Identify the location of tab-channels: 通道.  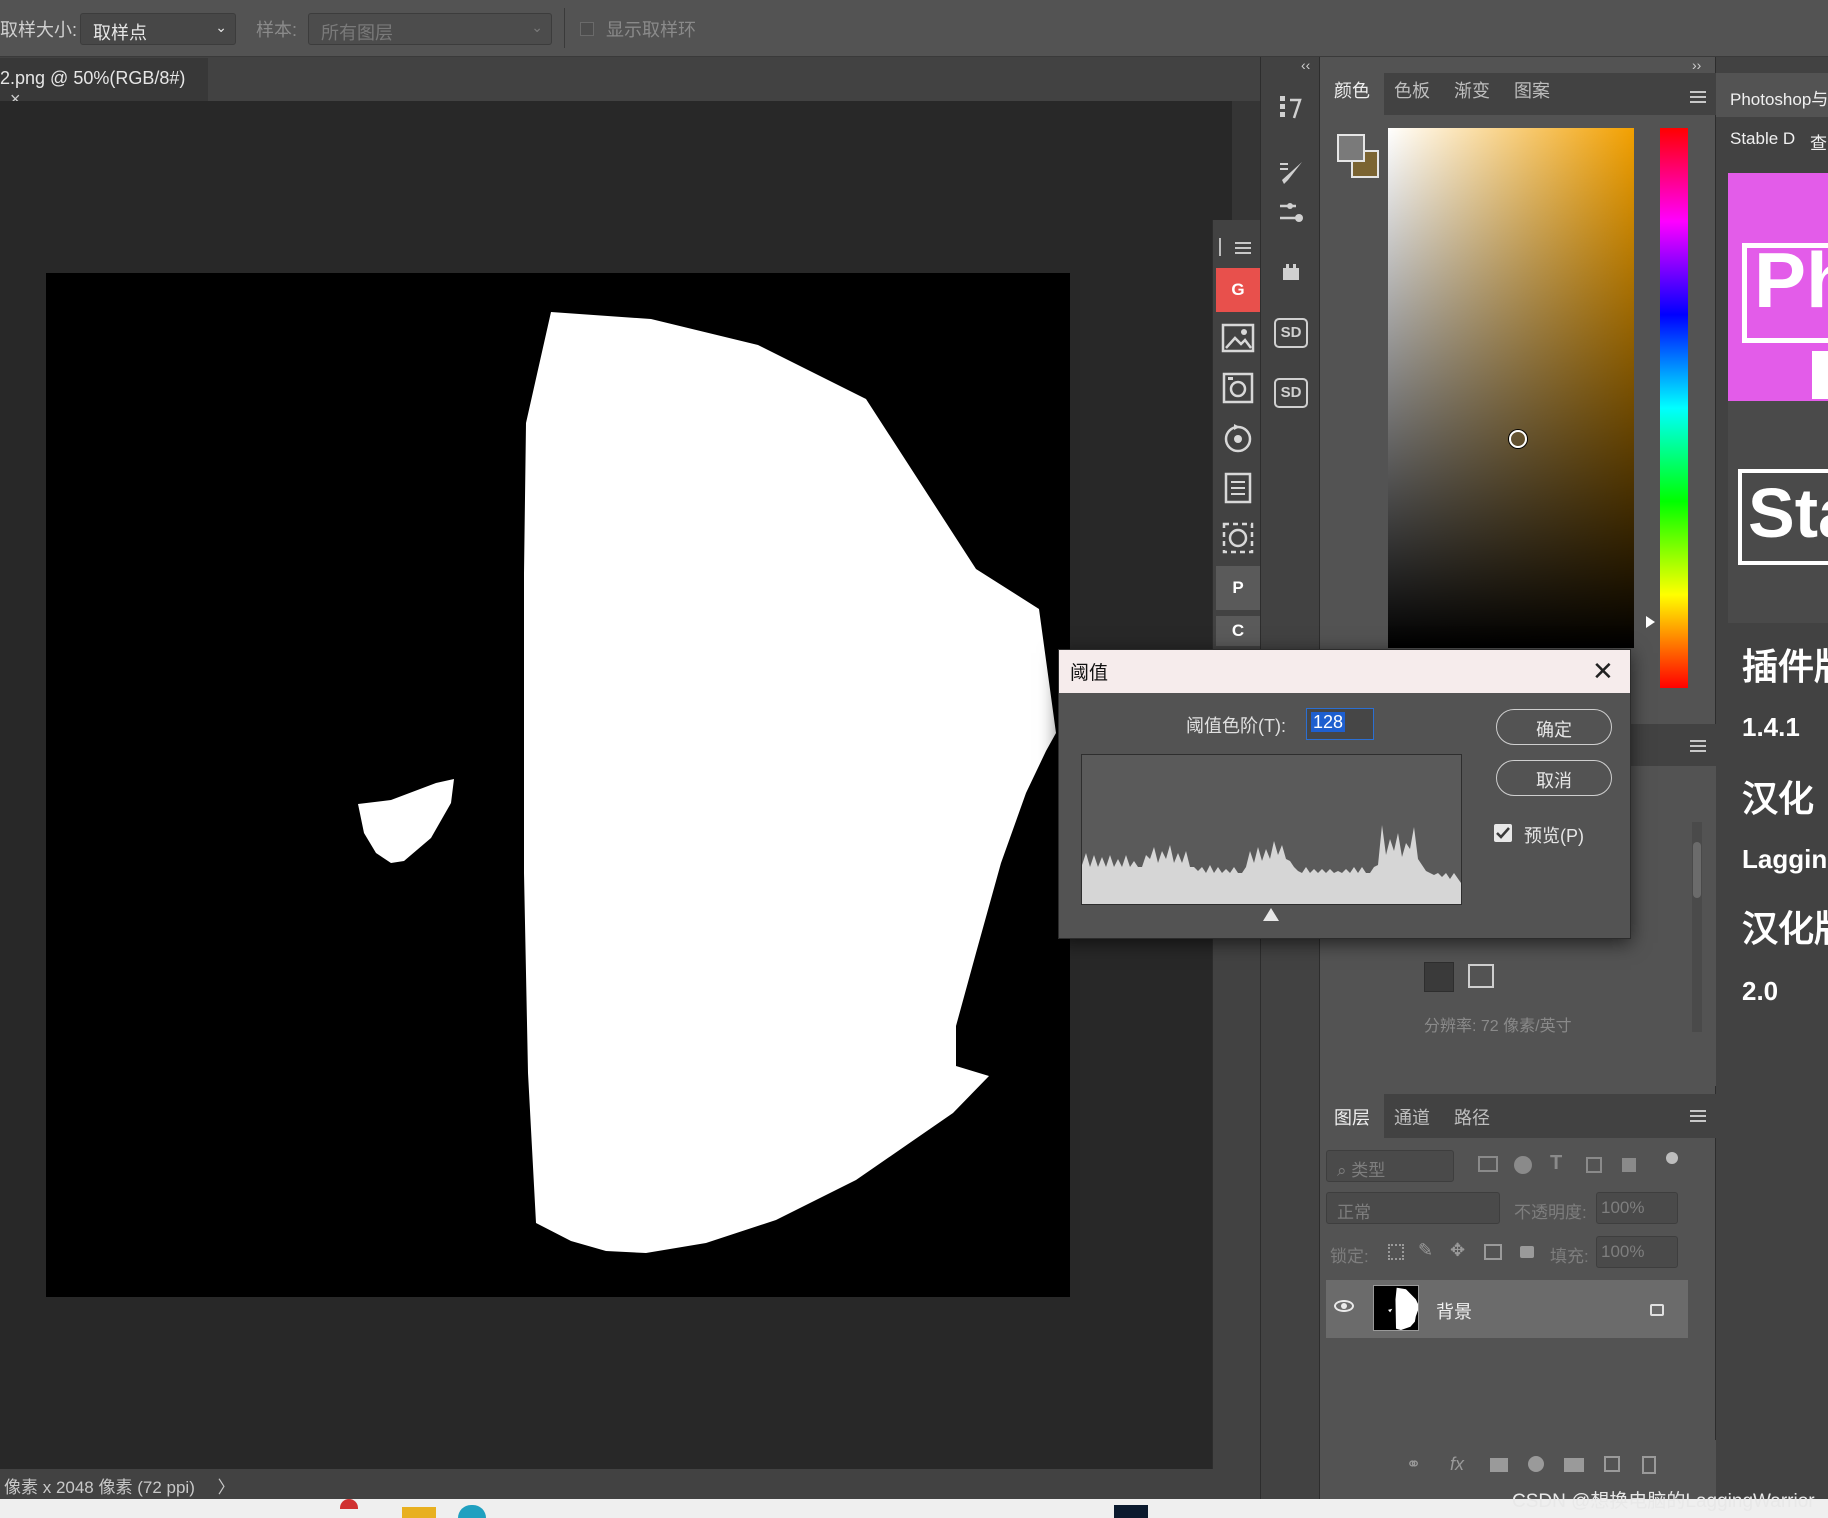
(1412, 1116).